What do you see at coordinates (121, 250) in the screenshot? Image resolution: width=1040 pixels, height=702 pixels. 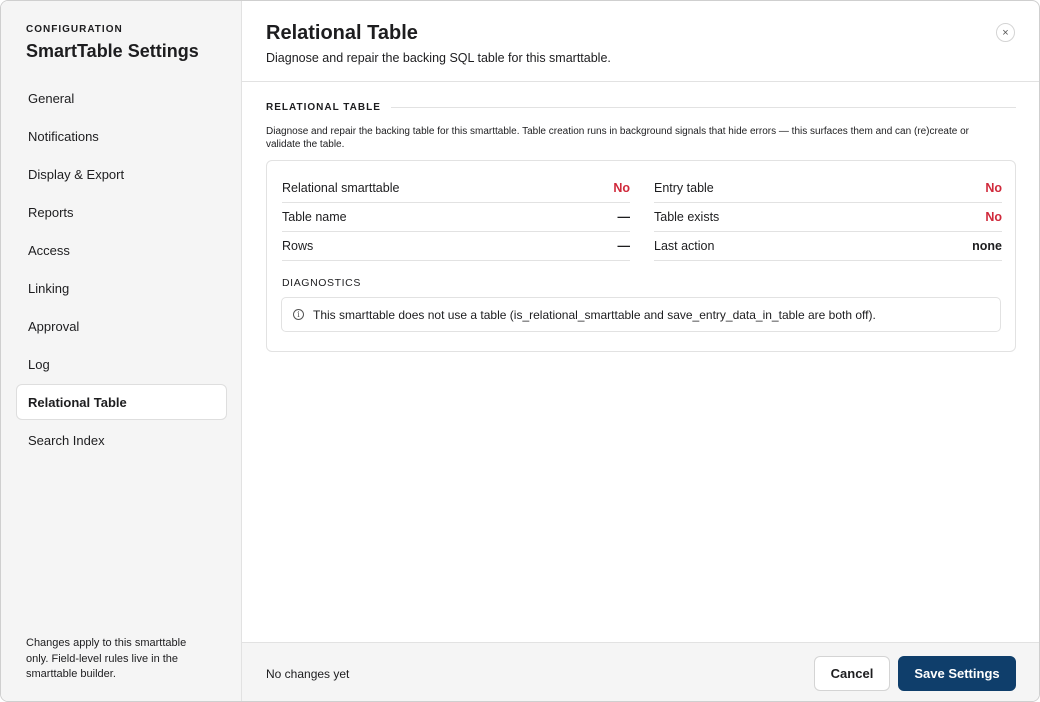 I see `sidebar-item-access: Access` at bounding box center [121, 250].